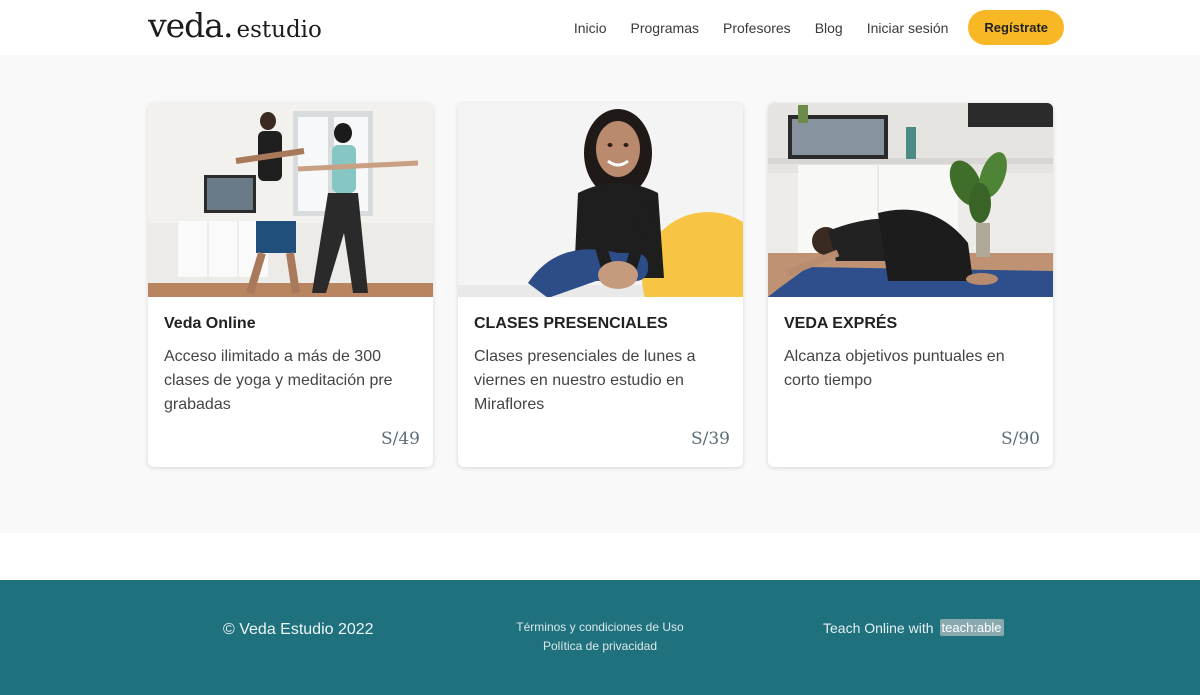  Describe the element at coordinates (829, 28) in the screenshot. I see `nav-link-blog: Blog` at that location.